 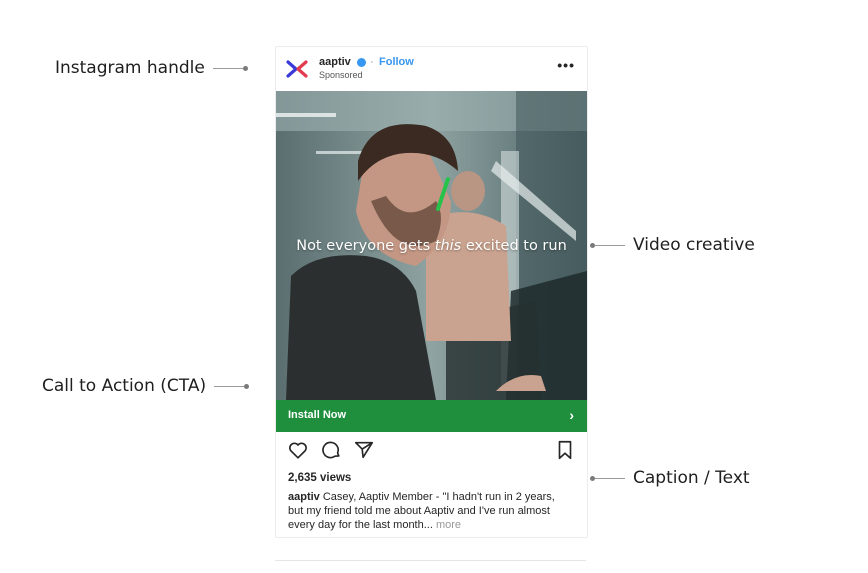 I want to click on annotation-caption-text: Caption / Text, so click(x=670, y=478).